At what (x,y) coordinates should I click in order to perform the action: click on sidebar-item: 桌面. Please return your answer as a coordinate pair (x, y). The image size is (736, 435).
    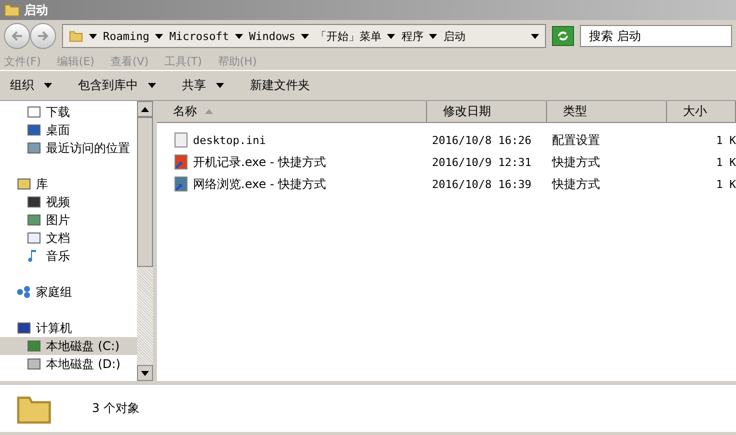
    Looking at the image, I should click on (68, 130).